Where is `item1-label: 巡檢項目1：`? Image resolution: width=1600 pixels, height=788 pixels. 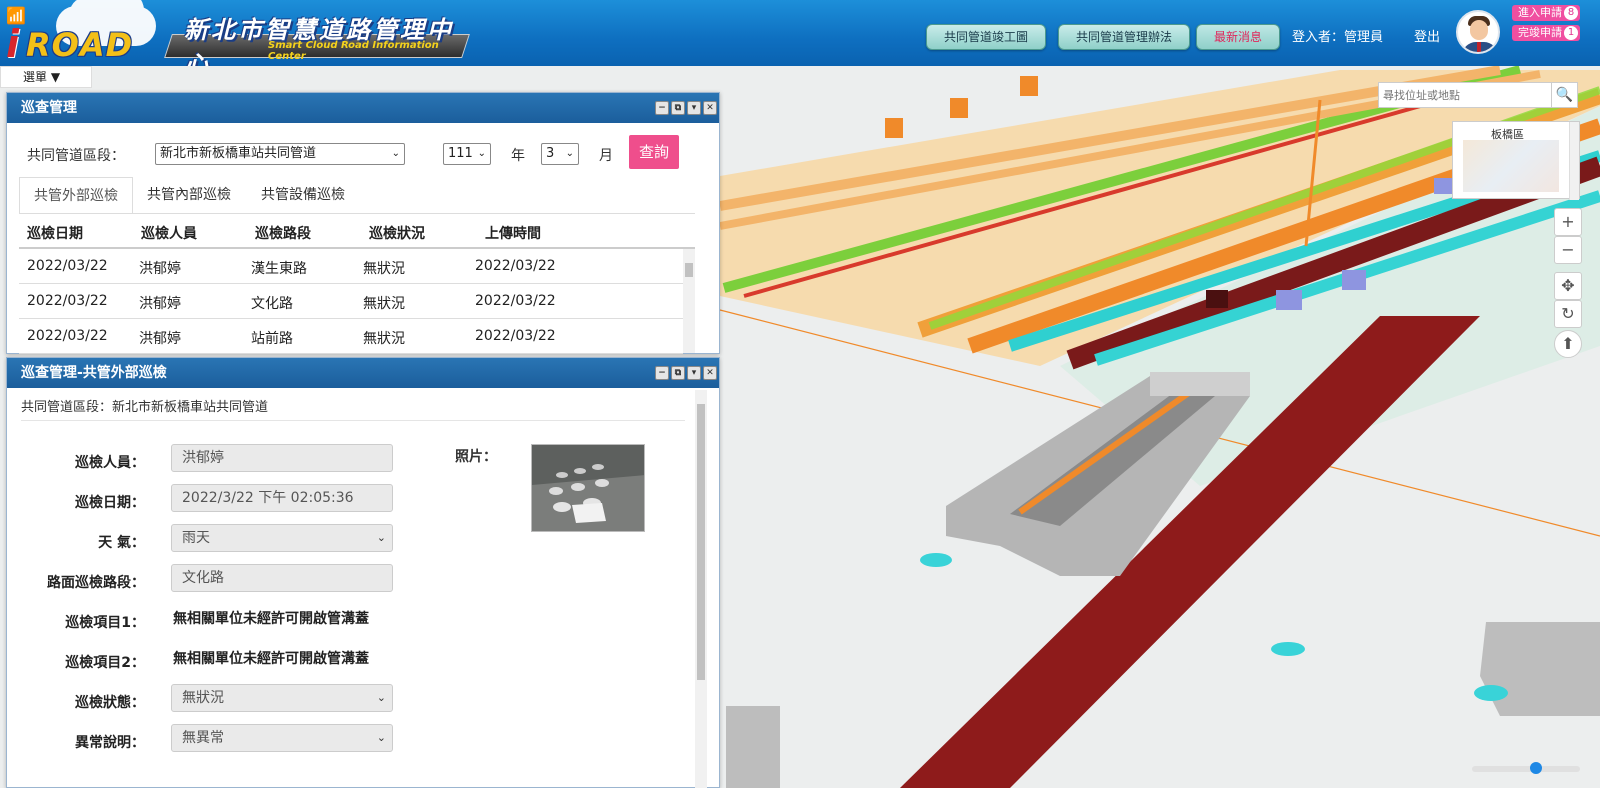 item1-label: 巡檢項目1： is located at coordinates (105, 623).